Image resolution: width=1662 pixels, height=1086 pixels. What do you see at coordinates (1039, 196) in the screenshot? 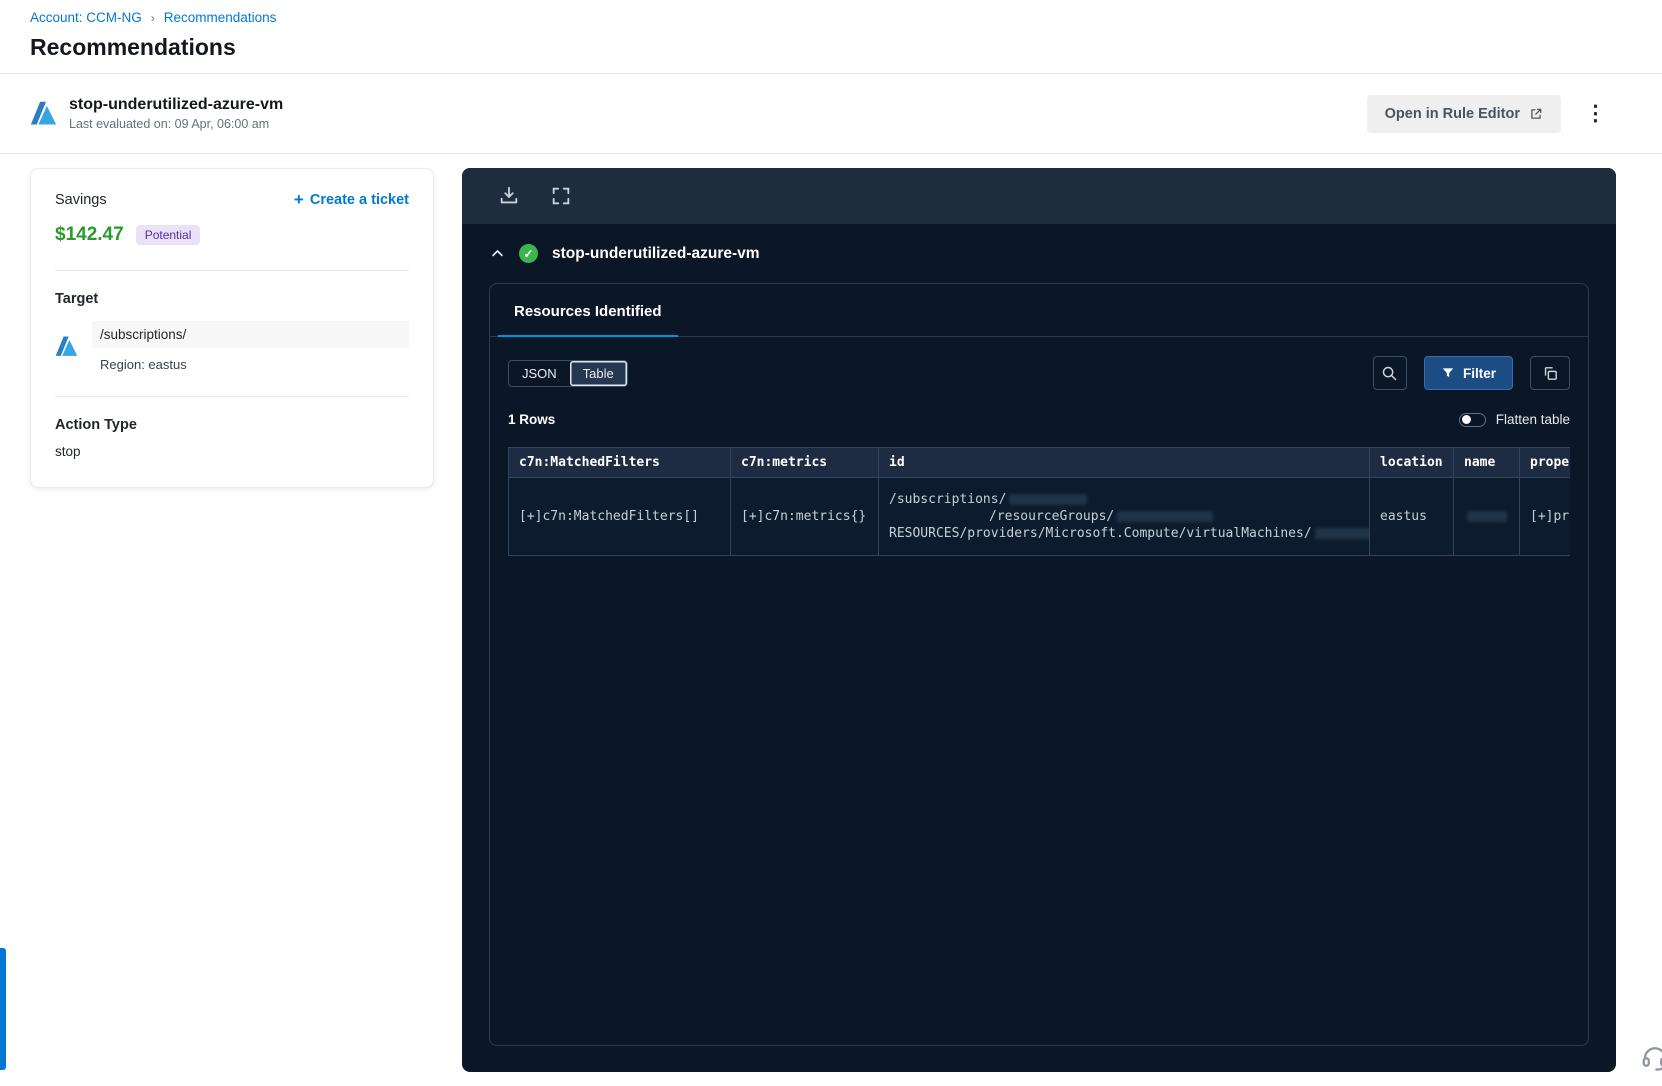
I see `panel-toolbar` at bounding box center [1039, 196].